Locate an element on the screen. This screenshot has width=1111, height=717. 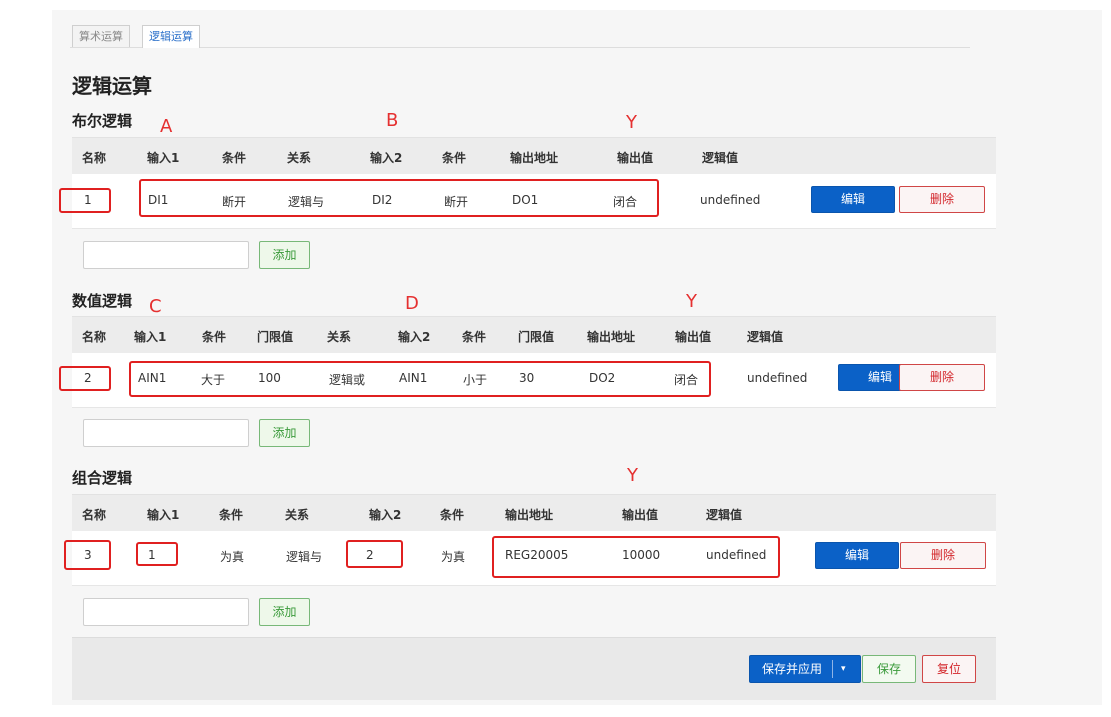
boolean-section-title: 布尔逻辑 is located at coordinates (102, 121).